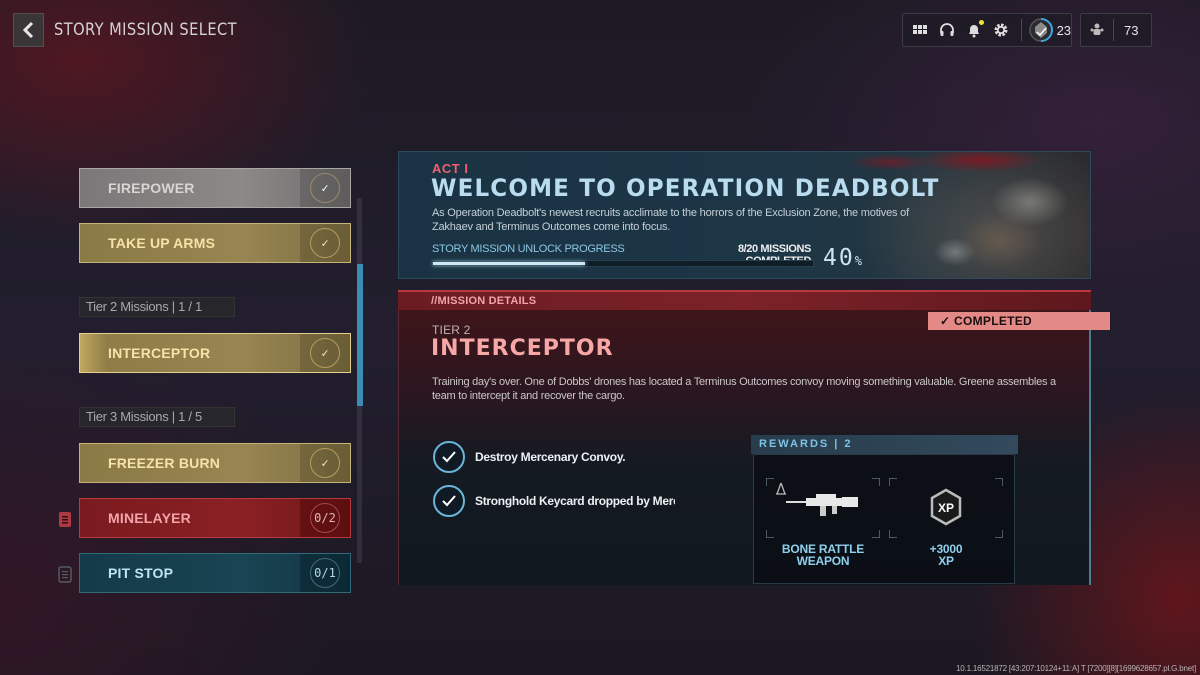 The width and height of the screenshot is (1200, 675). I want to click on rewards-header: REWARDS | 2, so click(884, 444).